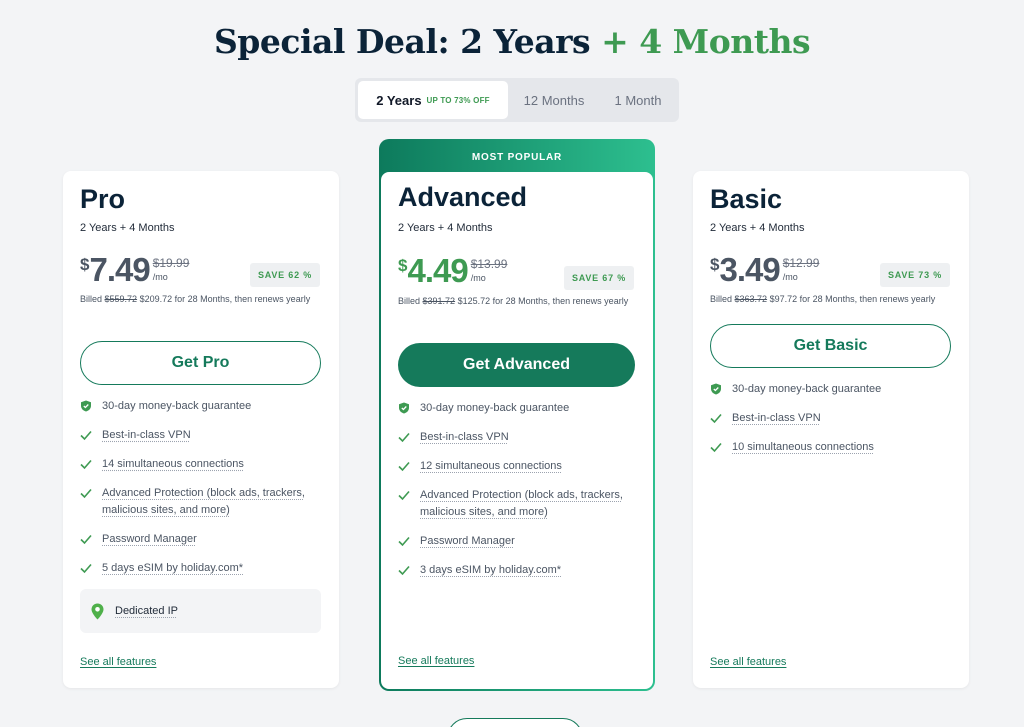 The height and width of the screenshot is (727, 1024). Describe the element at coordinates (516, 365) in the screenshot. I see `get-advanced-button: Get Advanced` at that location.